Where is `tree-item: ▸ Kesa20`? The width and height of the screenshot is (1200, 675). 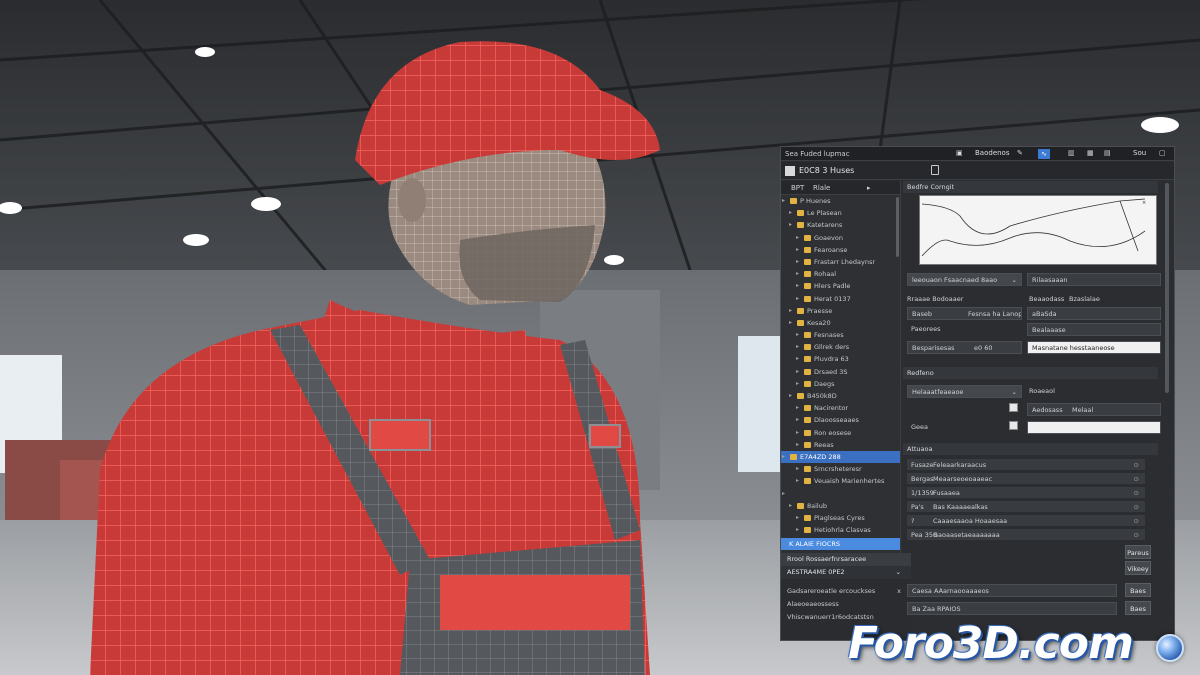
tree-item: ▸ Kesa20 is located at coordinates (840, 323).